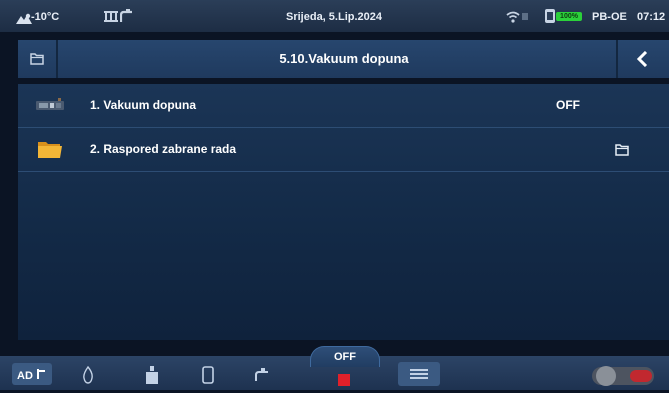 This screenshot has width=669, height=393. What do you see at coordinates (550, 18) in the screenshot?
I see `fan-icon` at bounding box center [550, 18].